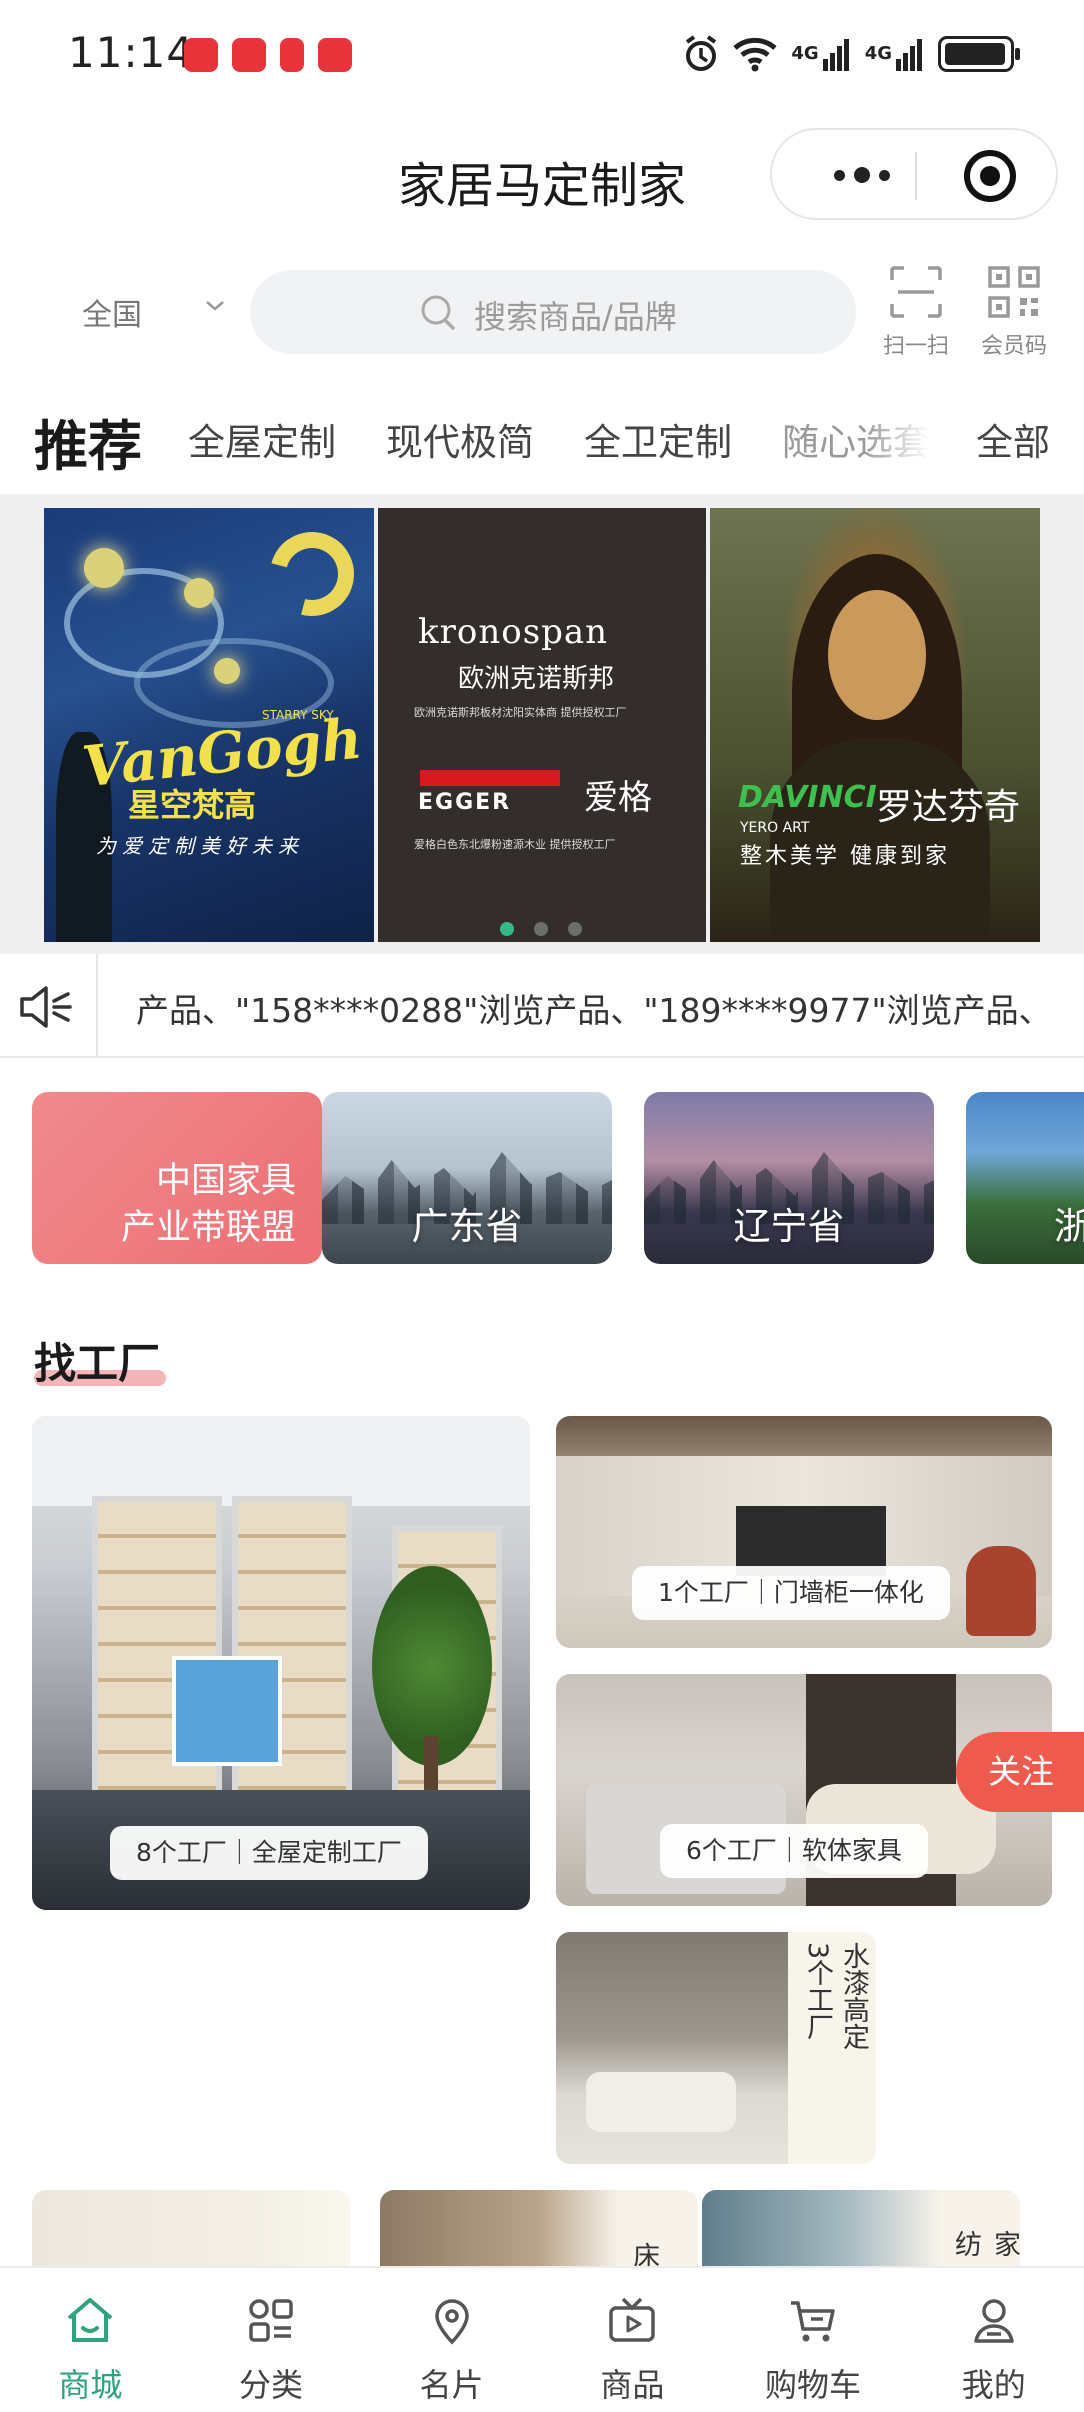 The width and height of the screenshot is (1084, 2412). I want to click on region-label: 广东省, so click(467, 1226).